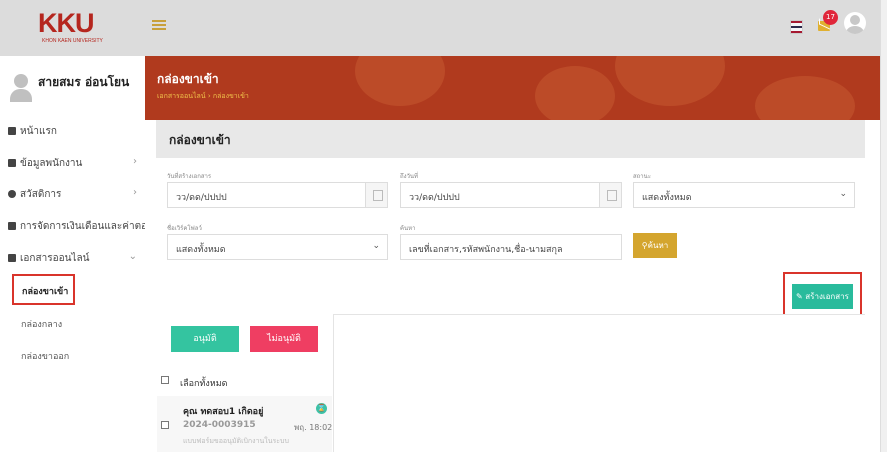  I want to click on logo-subtitle: KHON KAEN UNIVERSITY, so click(72, 41).